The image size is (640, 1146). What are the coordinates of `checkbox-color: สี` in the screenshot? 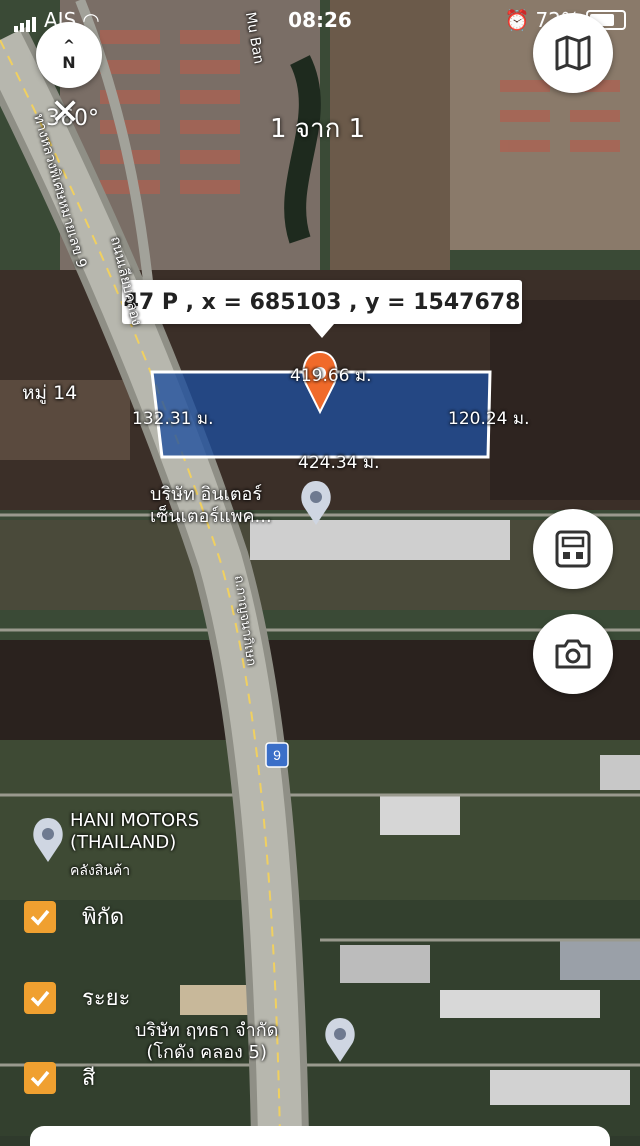 It's located at (59, 1077).